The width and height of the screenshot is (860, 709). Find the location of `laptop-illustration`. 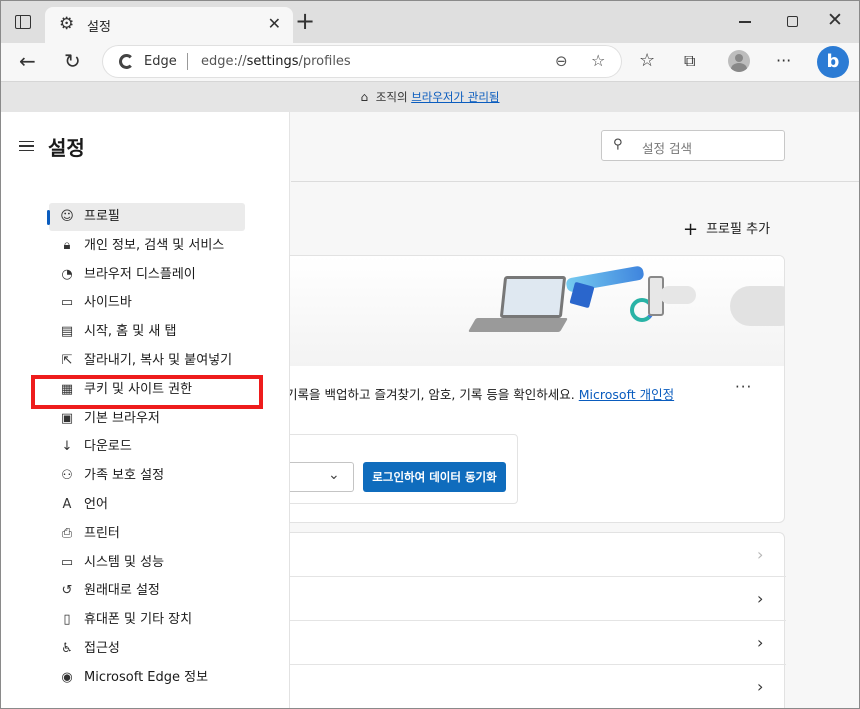

laptop-illustration is located at coordinates (533, 297).